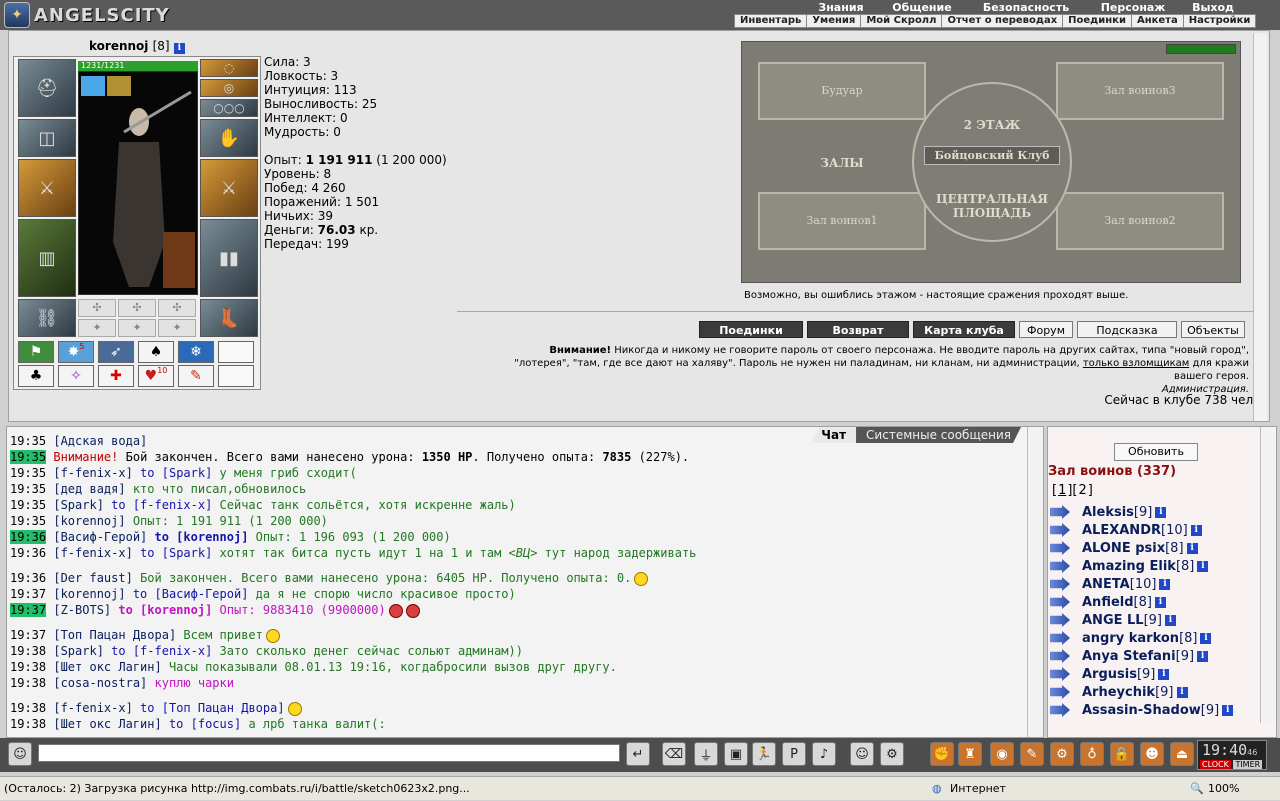 The image size is (1280, 801). I want to click on user-name: Anya Stefani, so click(1129, 656).